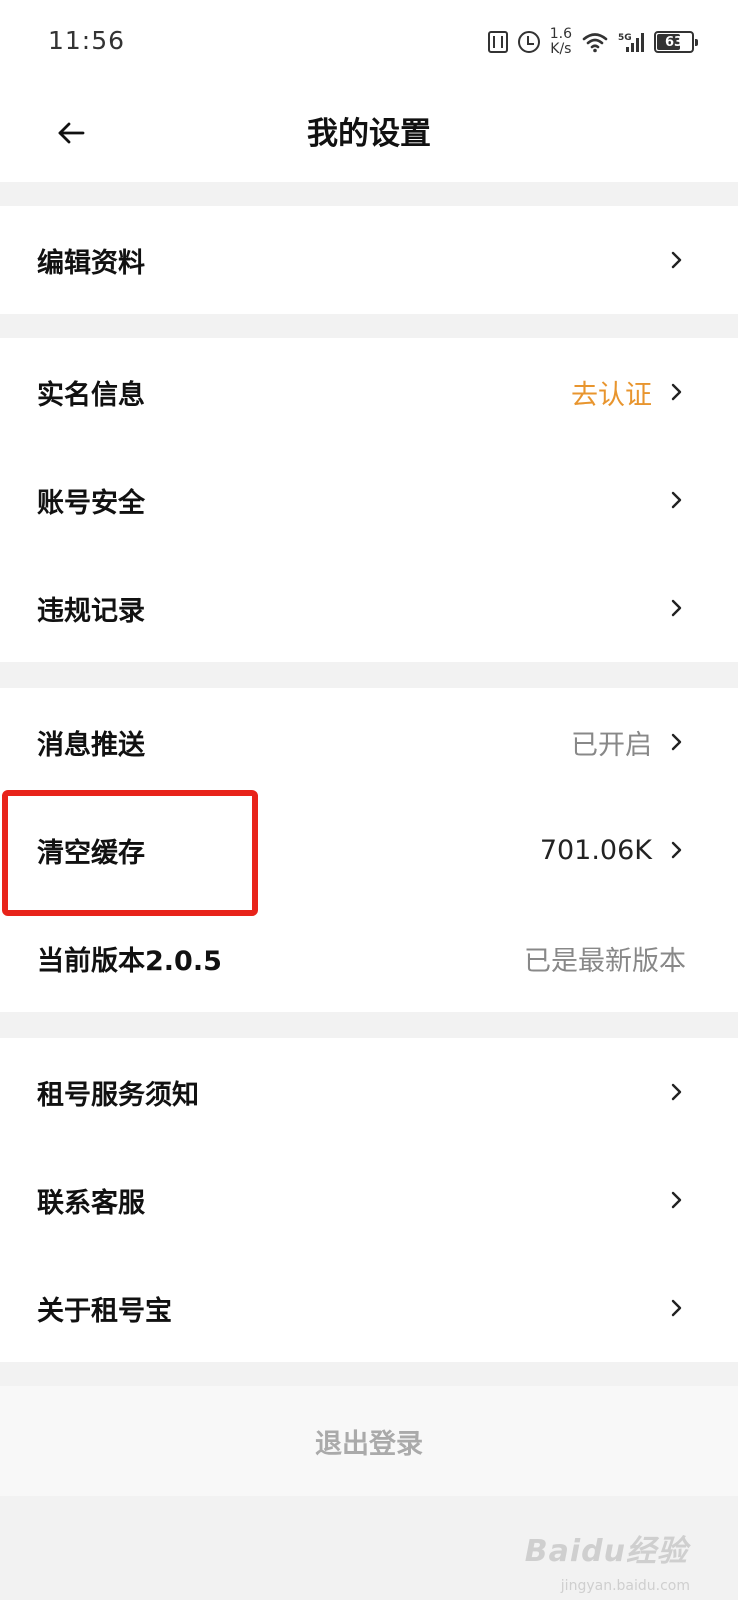 This screenshot has height=1600, width=738. I want to click on settings-group-profile: 编辑资料, so click(369, 260).